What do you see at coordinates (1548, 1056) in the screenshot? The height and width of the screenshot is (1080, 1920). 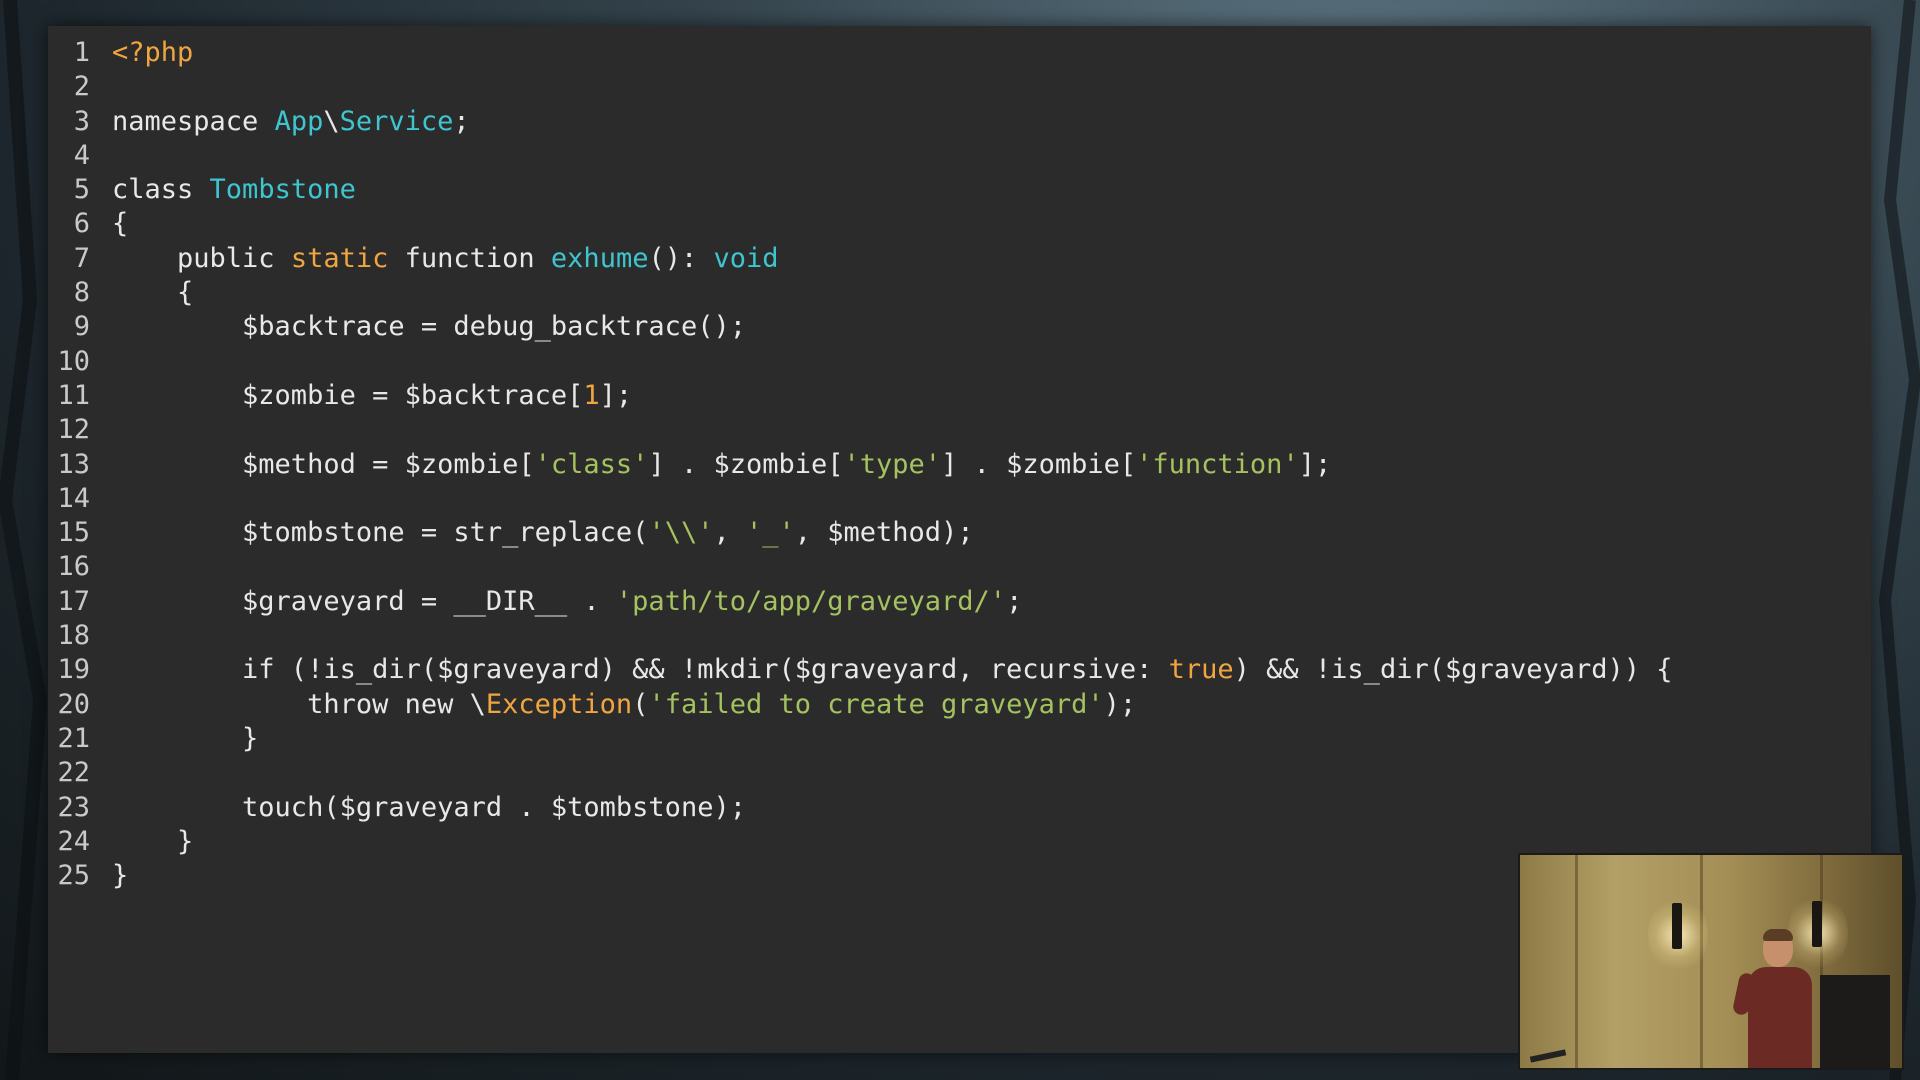 I see `mic-stand` at bounding box center [1548, 1056].